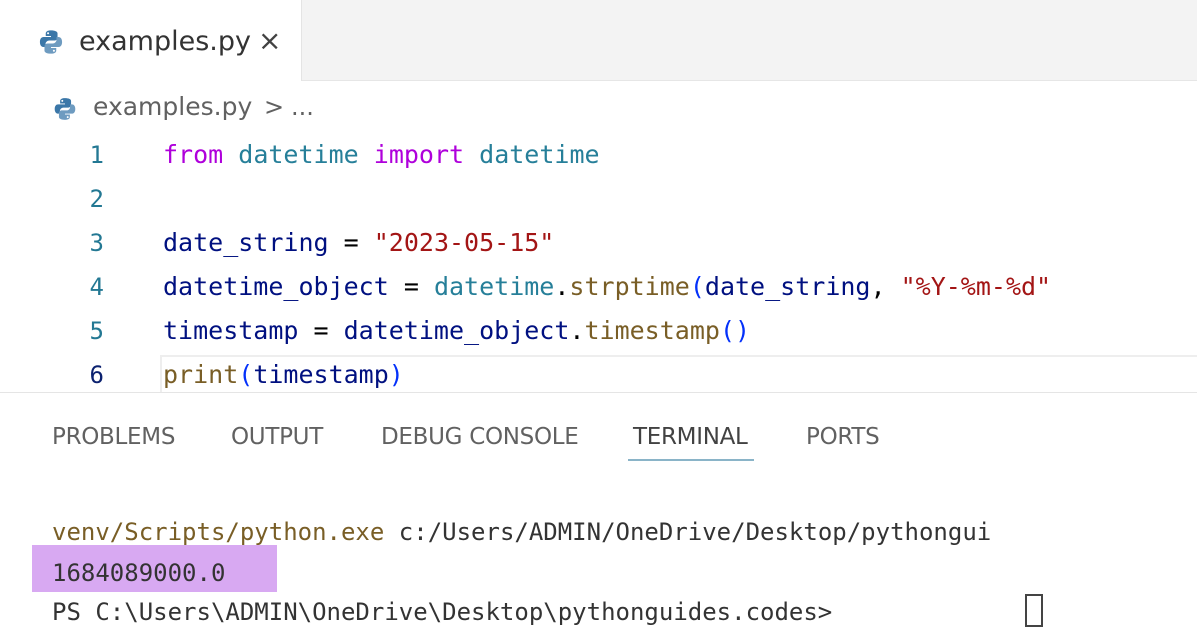 The height and width of the screenshot is (632, 1197). I want to click on code-token: print, so click(201, 374).